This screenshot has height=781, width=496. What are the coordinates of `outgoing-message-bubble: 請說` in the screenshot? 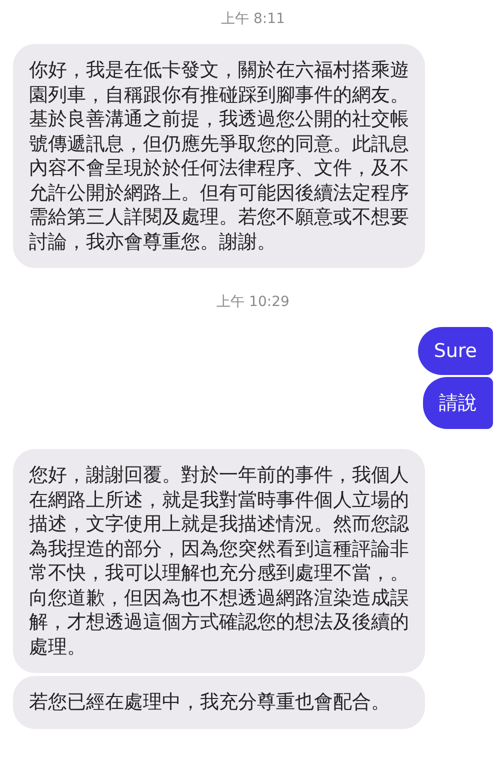 It's located at (458, 403).